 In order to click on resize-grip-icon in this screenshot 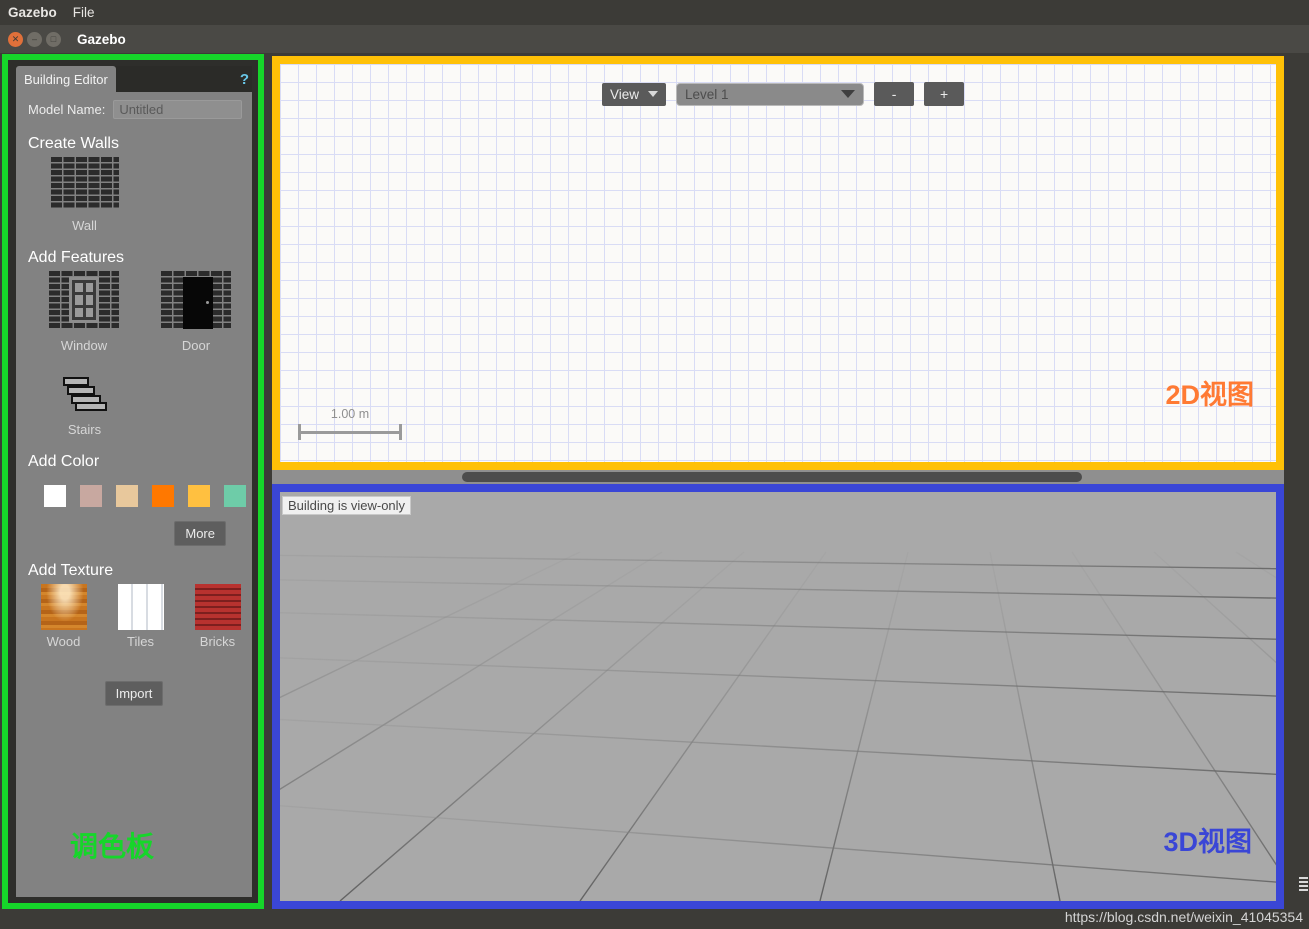, I will do `click(1303, 884)`.